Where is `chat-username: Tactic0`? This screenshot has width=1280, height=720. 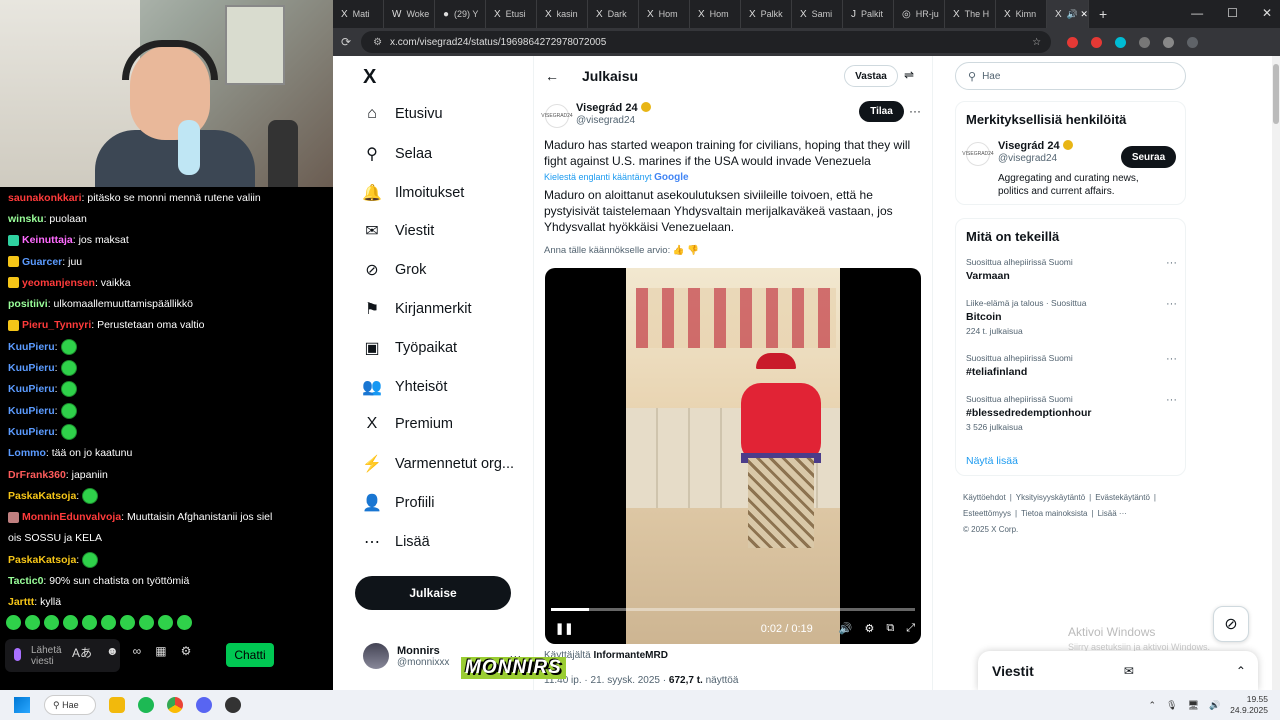
chat-username: Tactic0 is located at coordinates (25, 581).